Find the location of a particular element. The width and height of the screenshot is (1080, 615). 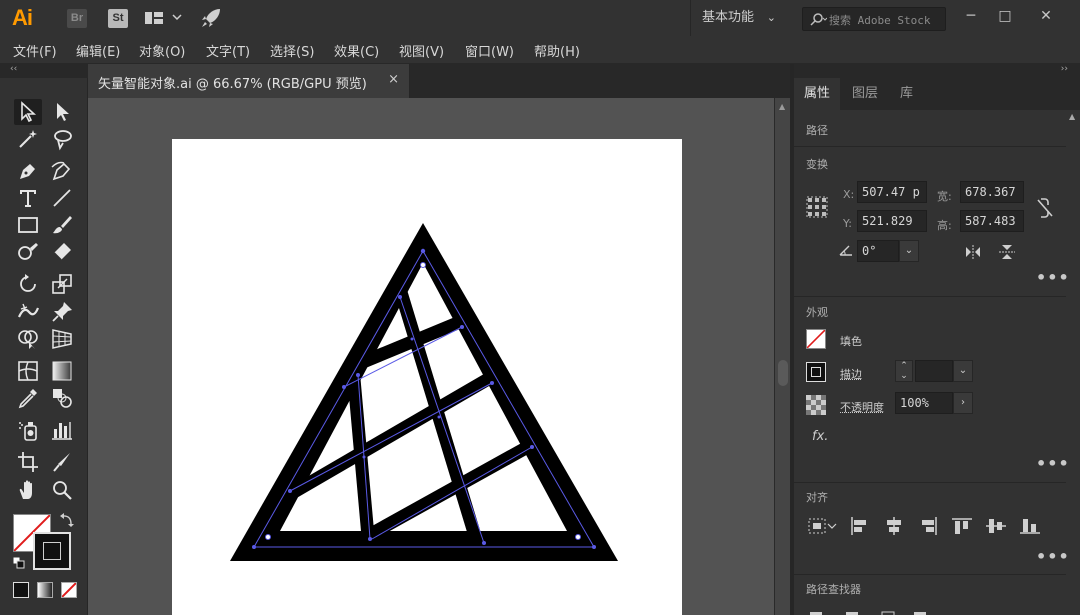

menu-file: 文件(F) is located at coordinates (35, 50).